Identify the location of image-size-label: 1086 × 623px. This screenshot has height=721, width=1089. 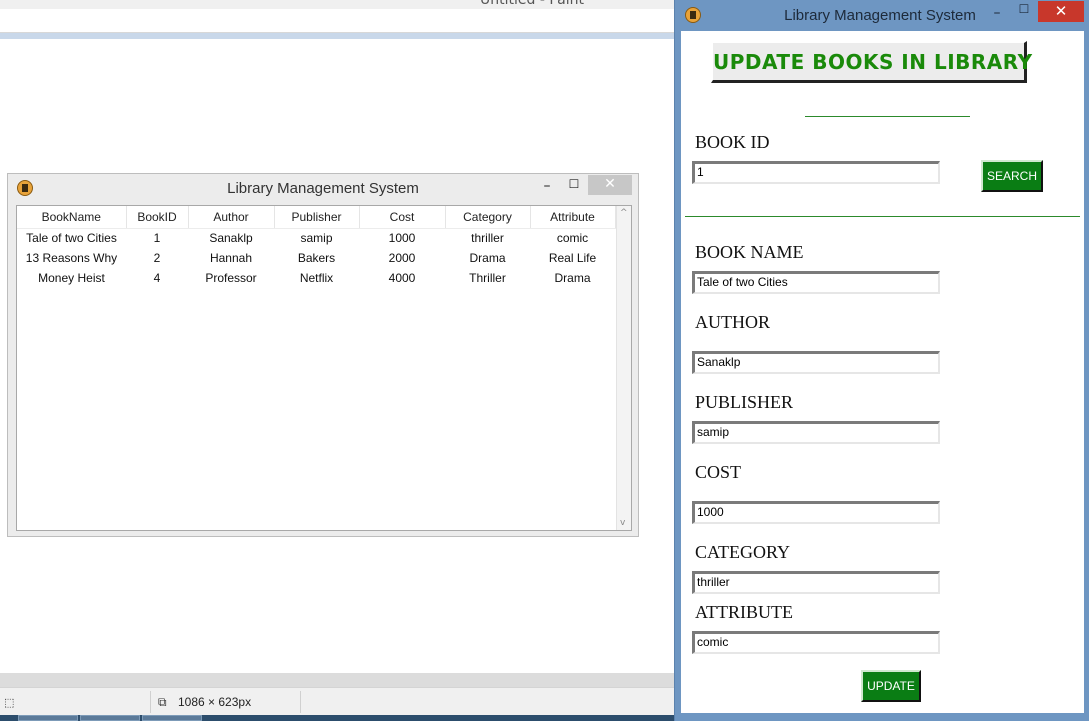
(215, 702).